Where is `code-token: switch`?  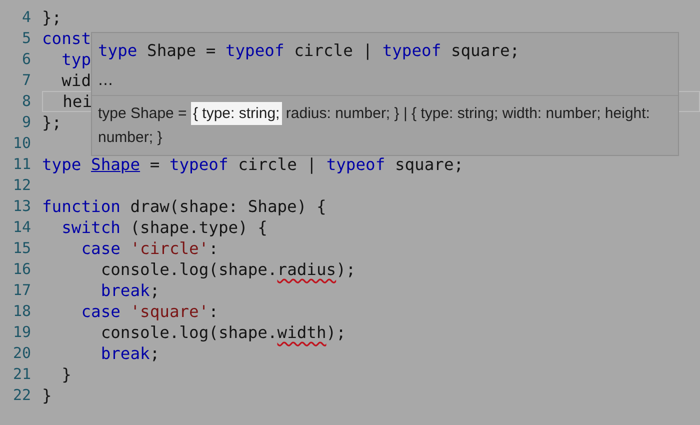 code-token: switch is located at coordinates (90, 227).